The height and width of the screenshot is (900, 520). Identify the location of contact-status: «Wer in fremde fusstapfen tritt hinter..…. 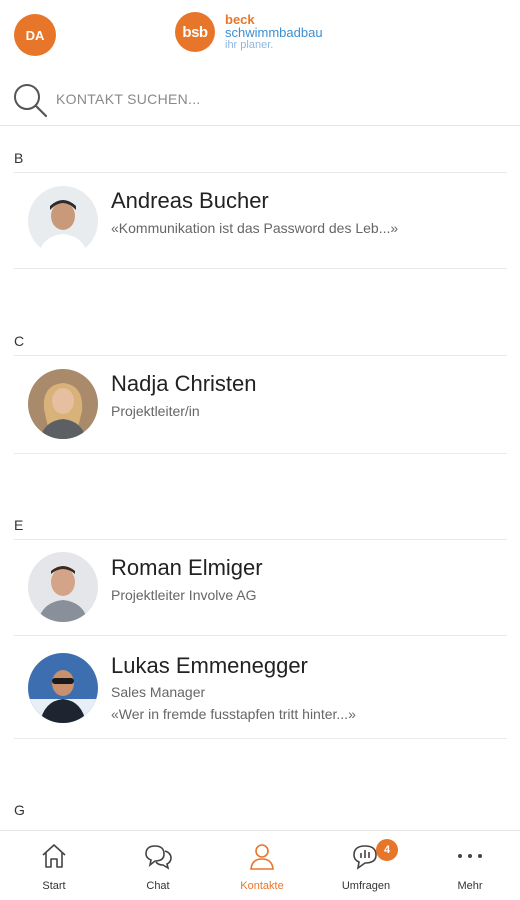
(233, 714).